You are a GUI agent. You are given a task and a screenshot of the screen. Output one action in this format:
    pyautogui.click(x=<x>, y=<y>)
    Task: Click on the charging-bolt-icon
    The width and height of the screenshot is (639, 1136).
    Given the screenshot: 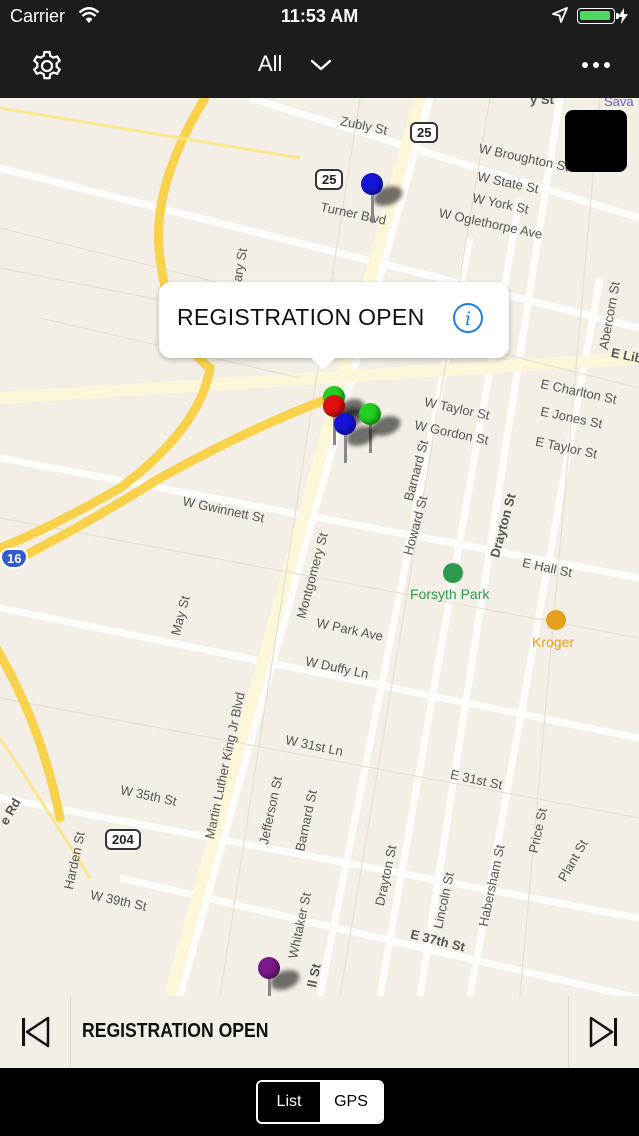 What is the action you would take?
    pyautogui.click(x=623, y=18)
    